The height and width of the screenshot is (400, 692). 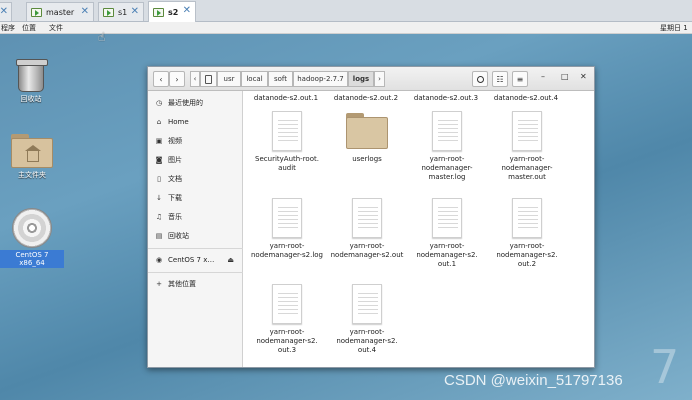 I want to click on vm-tab-partial: ✕, so click(x=6, y=11).